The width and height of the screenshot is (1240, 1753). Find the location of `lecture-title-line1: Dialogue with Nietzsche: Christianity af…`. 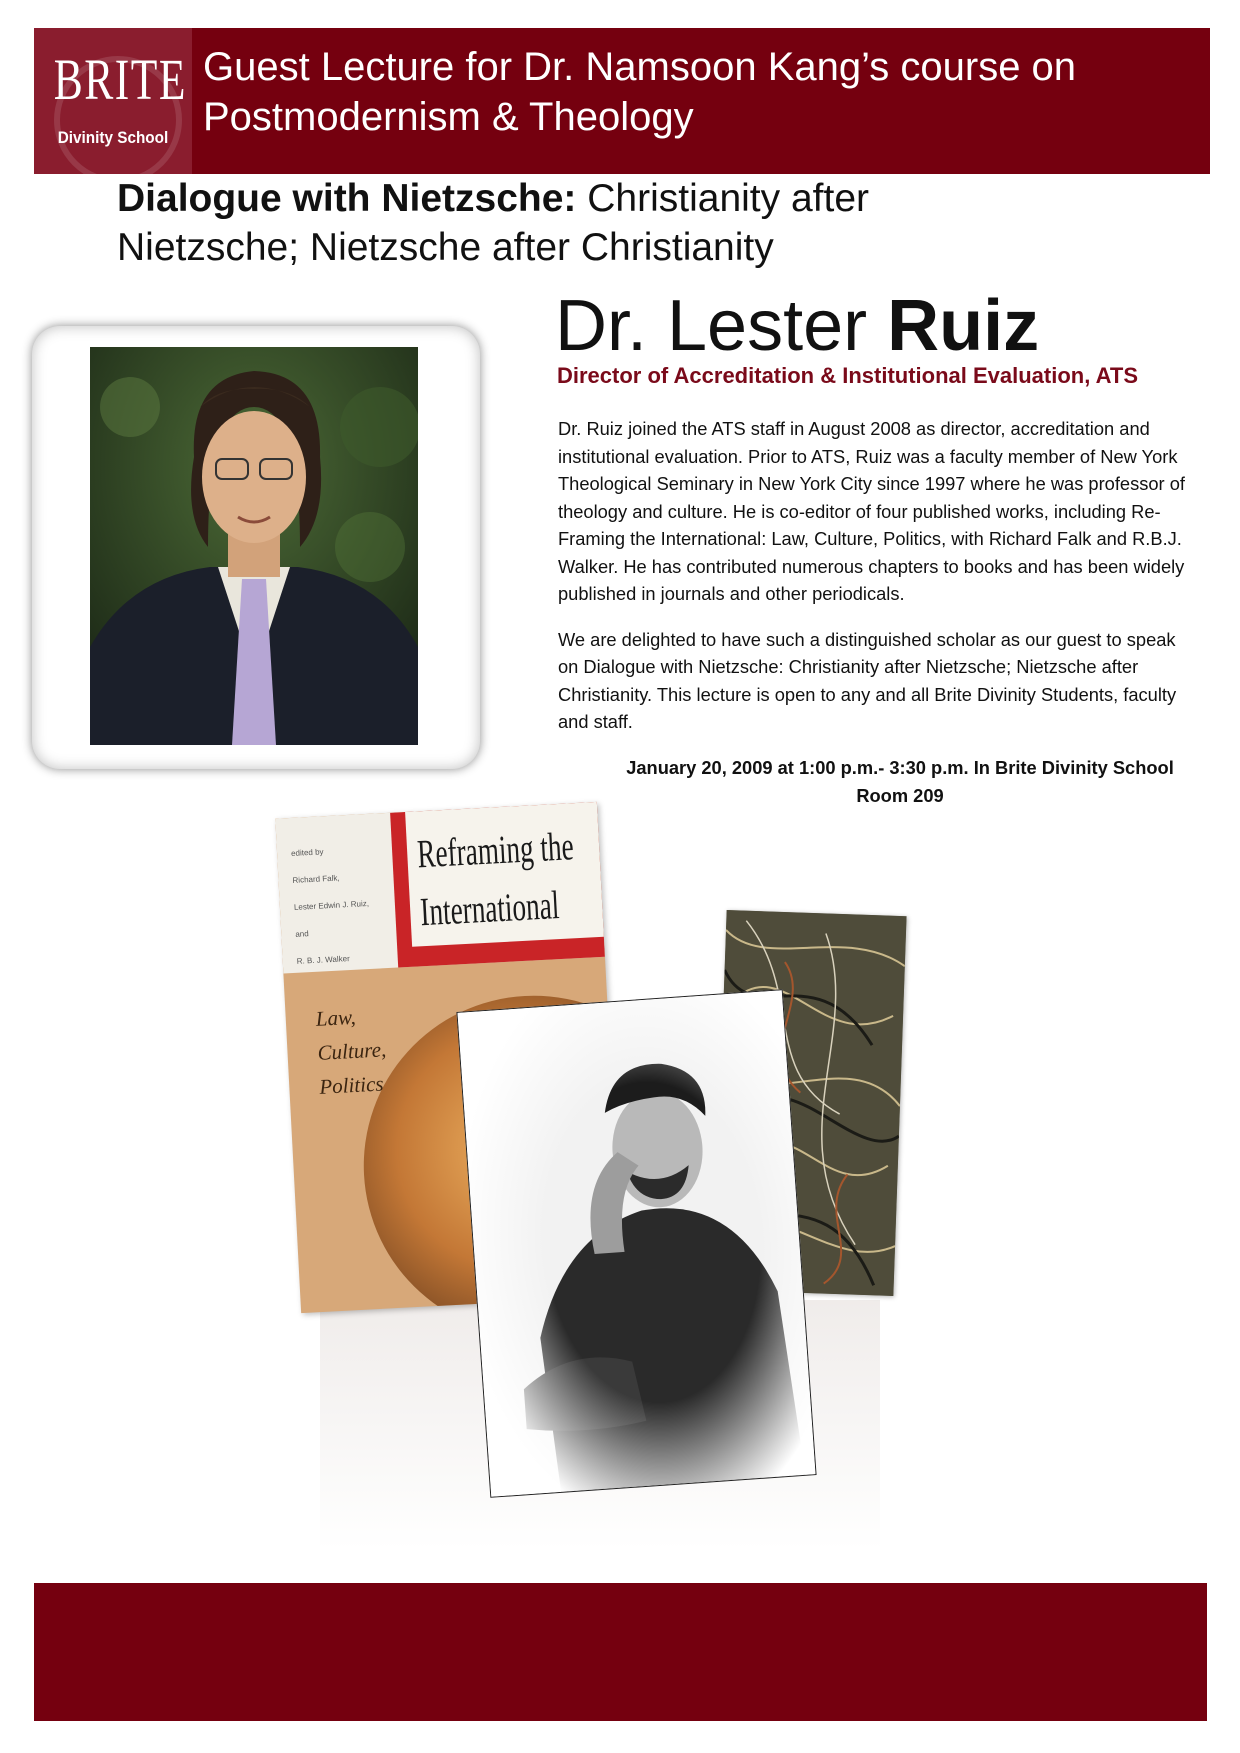

lecture-title-line1: Dialogue with Nietzsche: Christianity af… is located at coordinates (567, 198).